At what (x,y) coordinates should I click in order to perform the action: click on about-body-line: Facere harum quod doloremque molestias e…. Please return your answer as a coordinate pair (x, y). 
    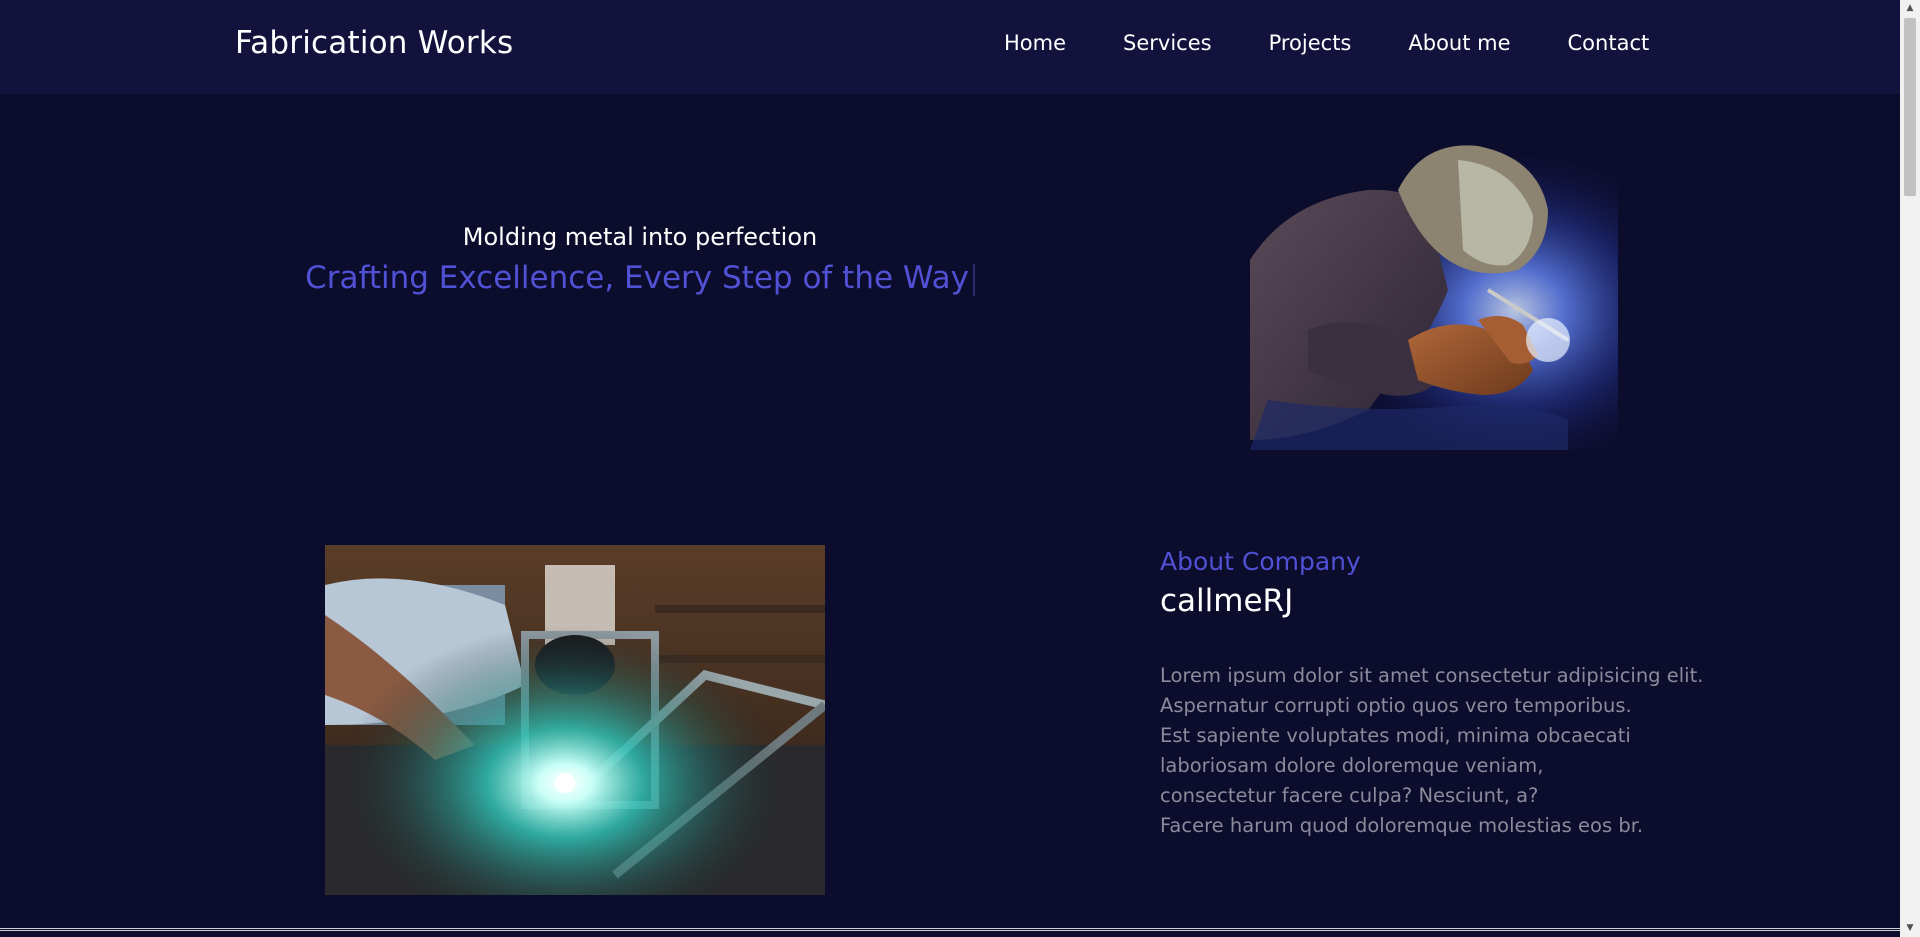
    Looking at the image, I should click on (1402, 825).